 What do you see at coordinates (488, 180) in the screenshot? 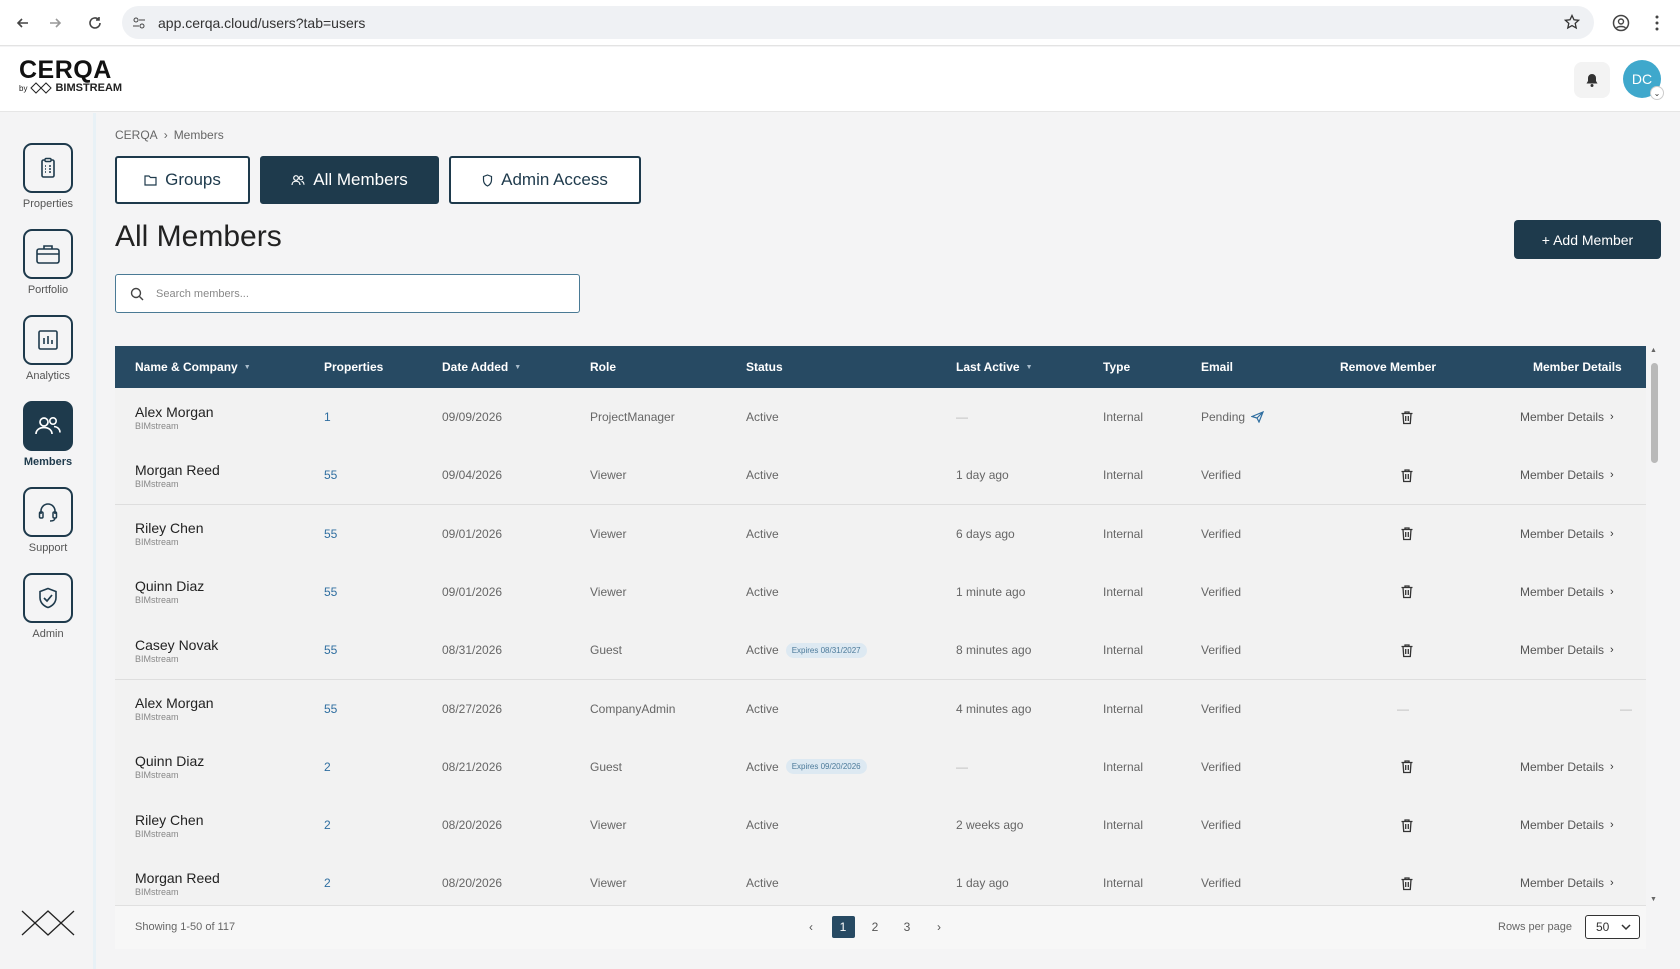
I see `shield-icon` at bounding box center [488, 180].